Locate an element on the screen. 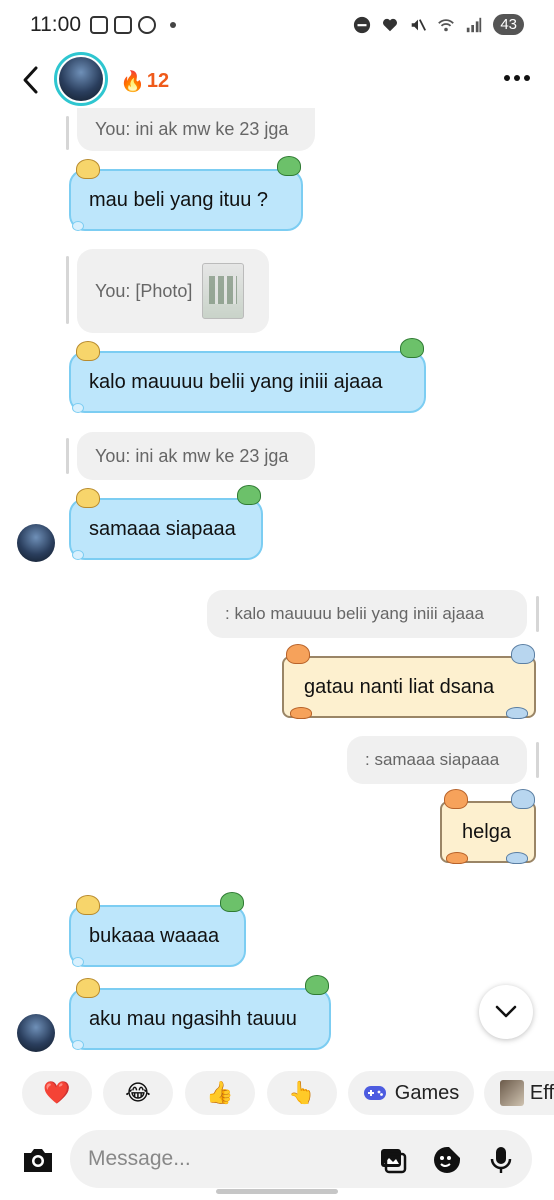 The height and width of the screenshot is (1200, 554). avatar-image is located at coordinates (81, 79).